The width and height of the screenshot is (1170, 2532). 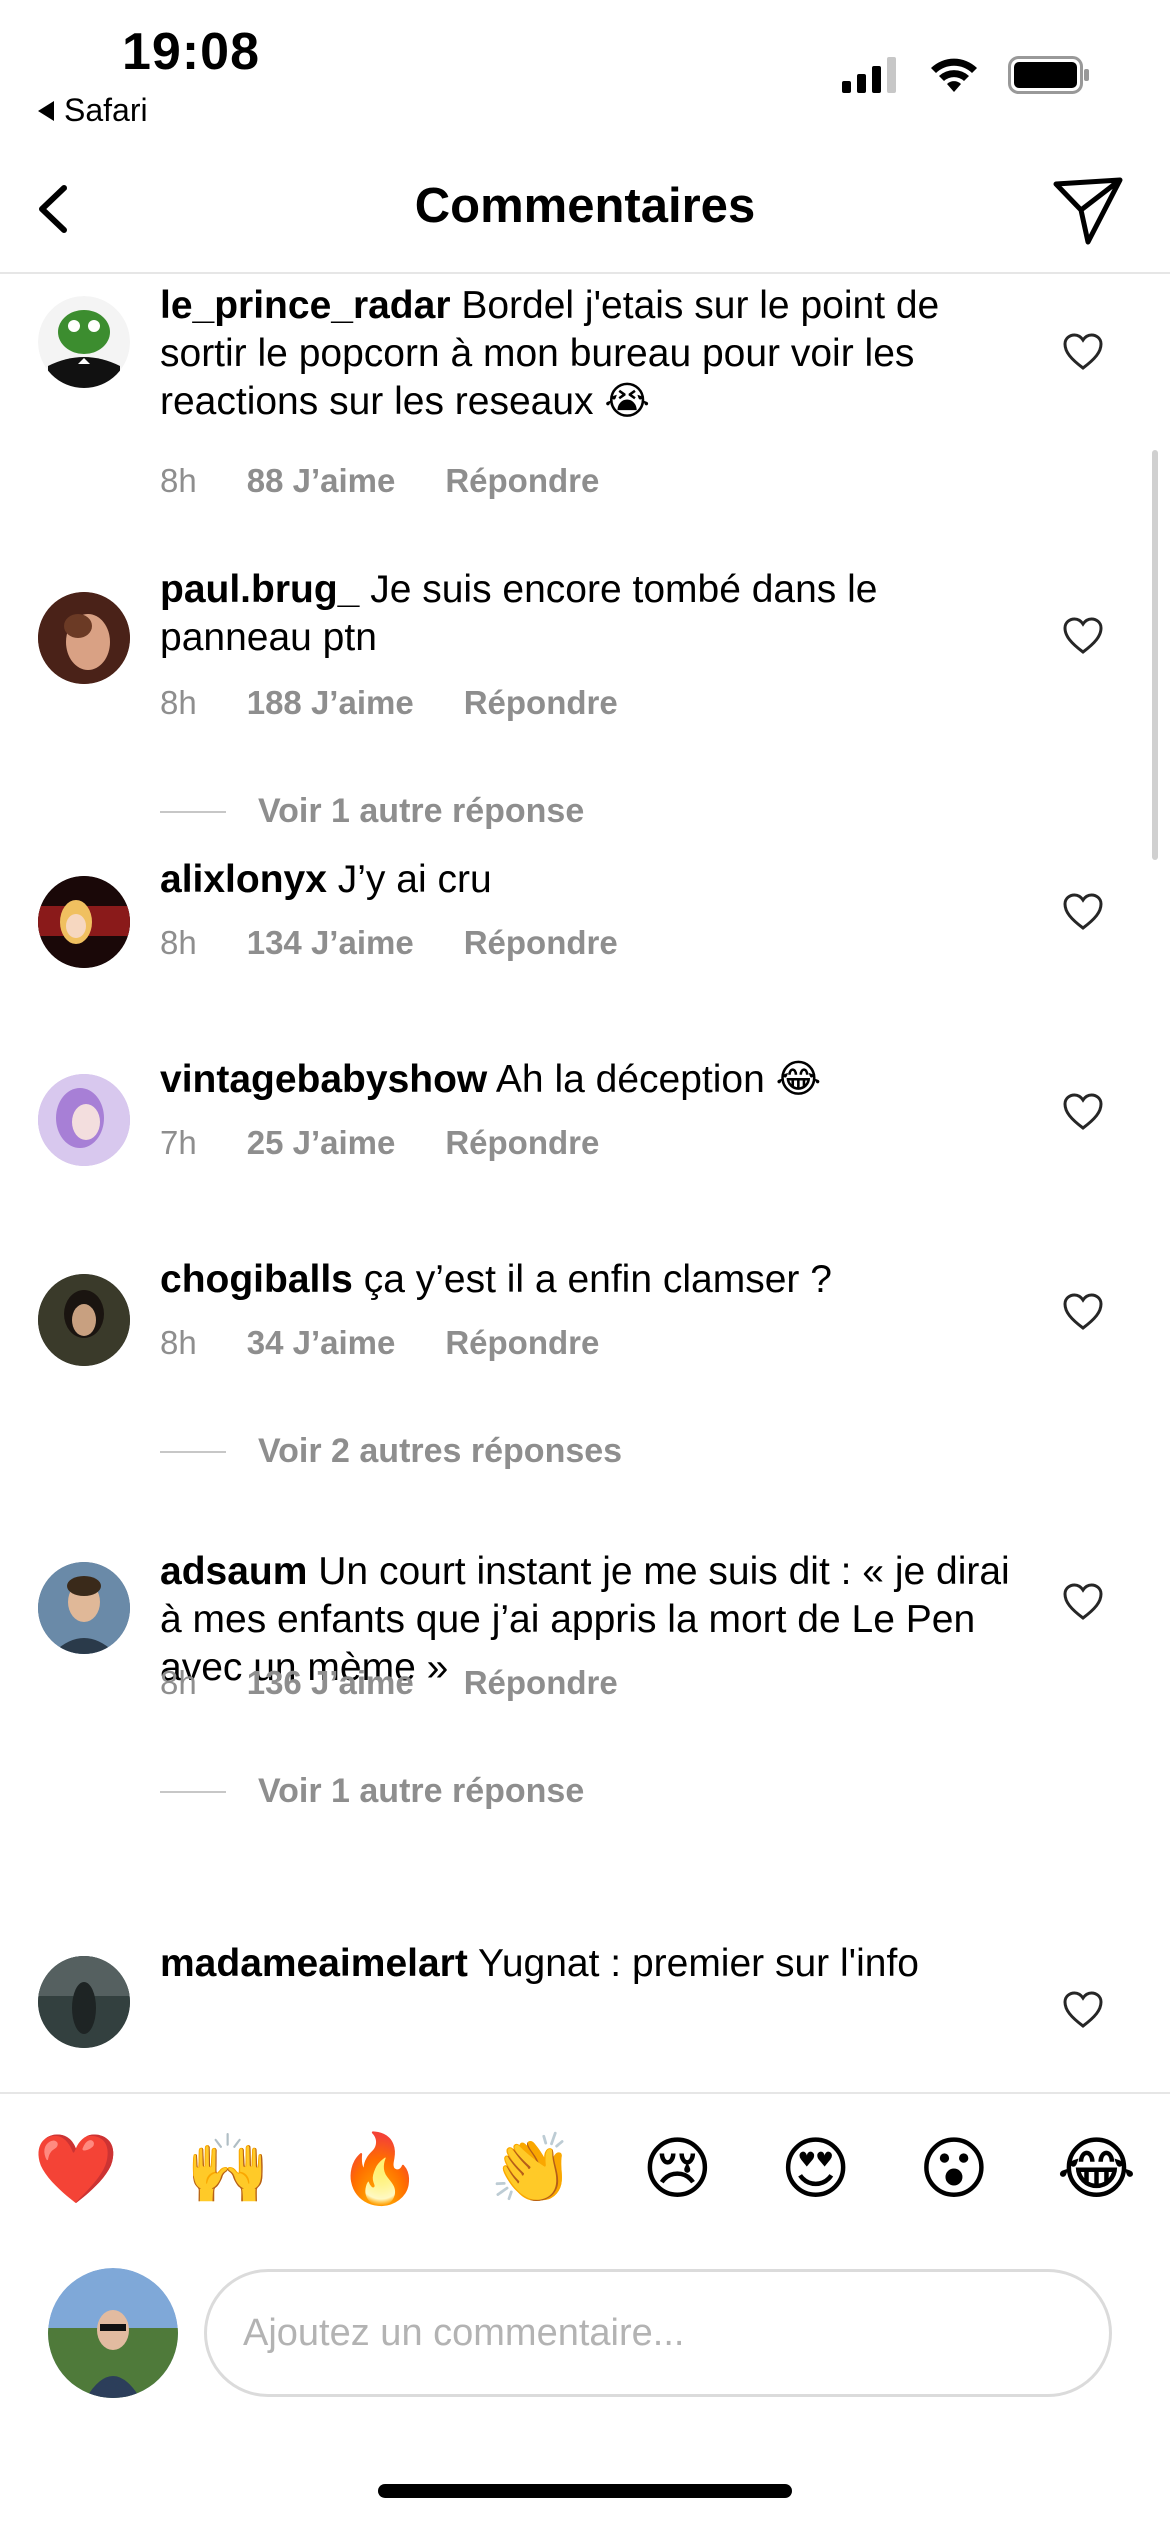 I want to click on comment-meta: 8h 88 J’aime Répondre, so click(x=379, y=481).